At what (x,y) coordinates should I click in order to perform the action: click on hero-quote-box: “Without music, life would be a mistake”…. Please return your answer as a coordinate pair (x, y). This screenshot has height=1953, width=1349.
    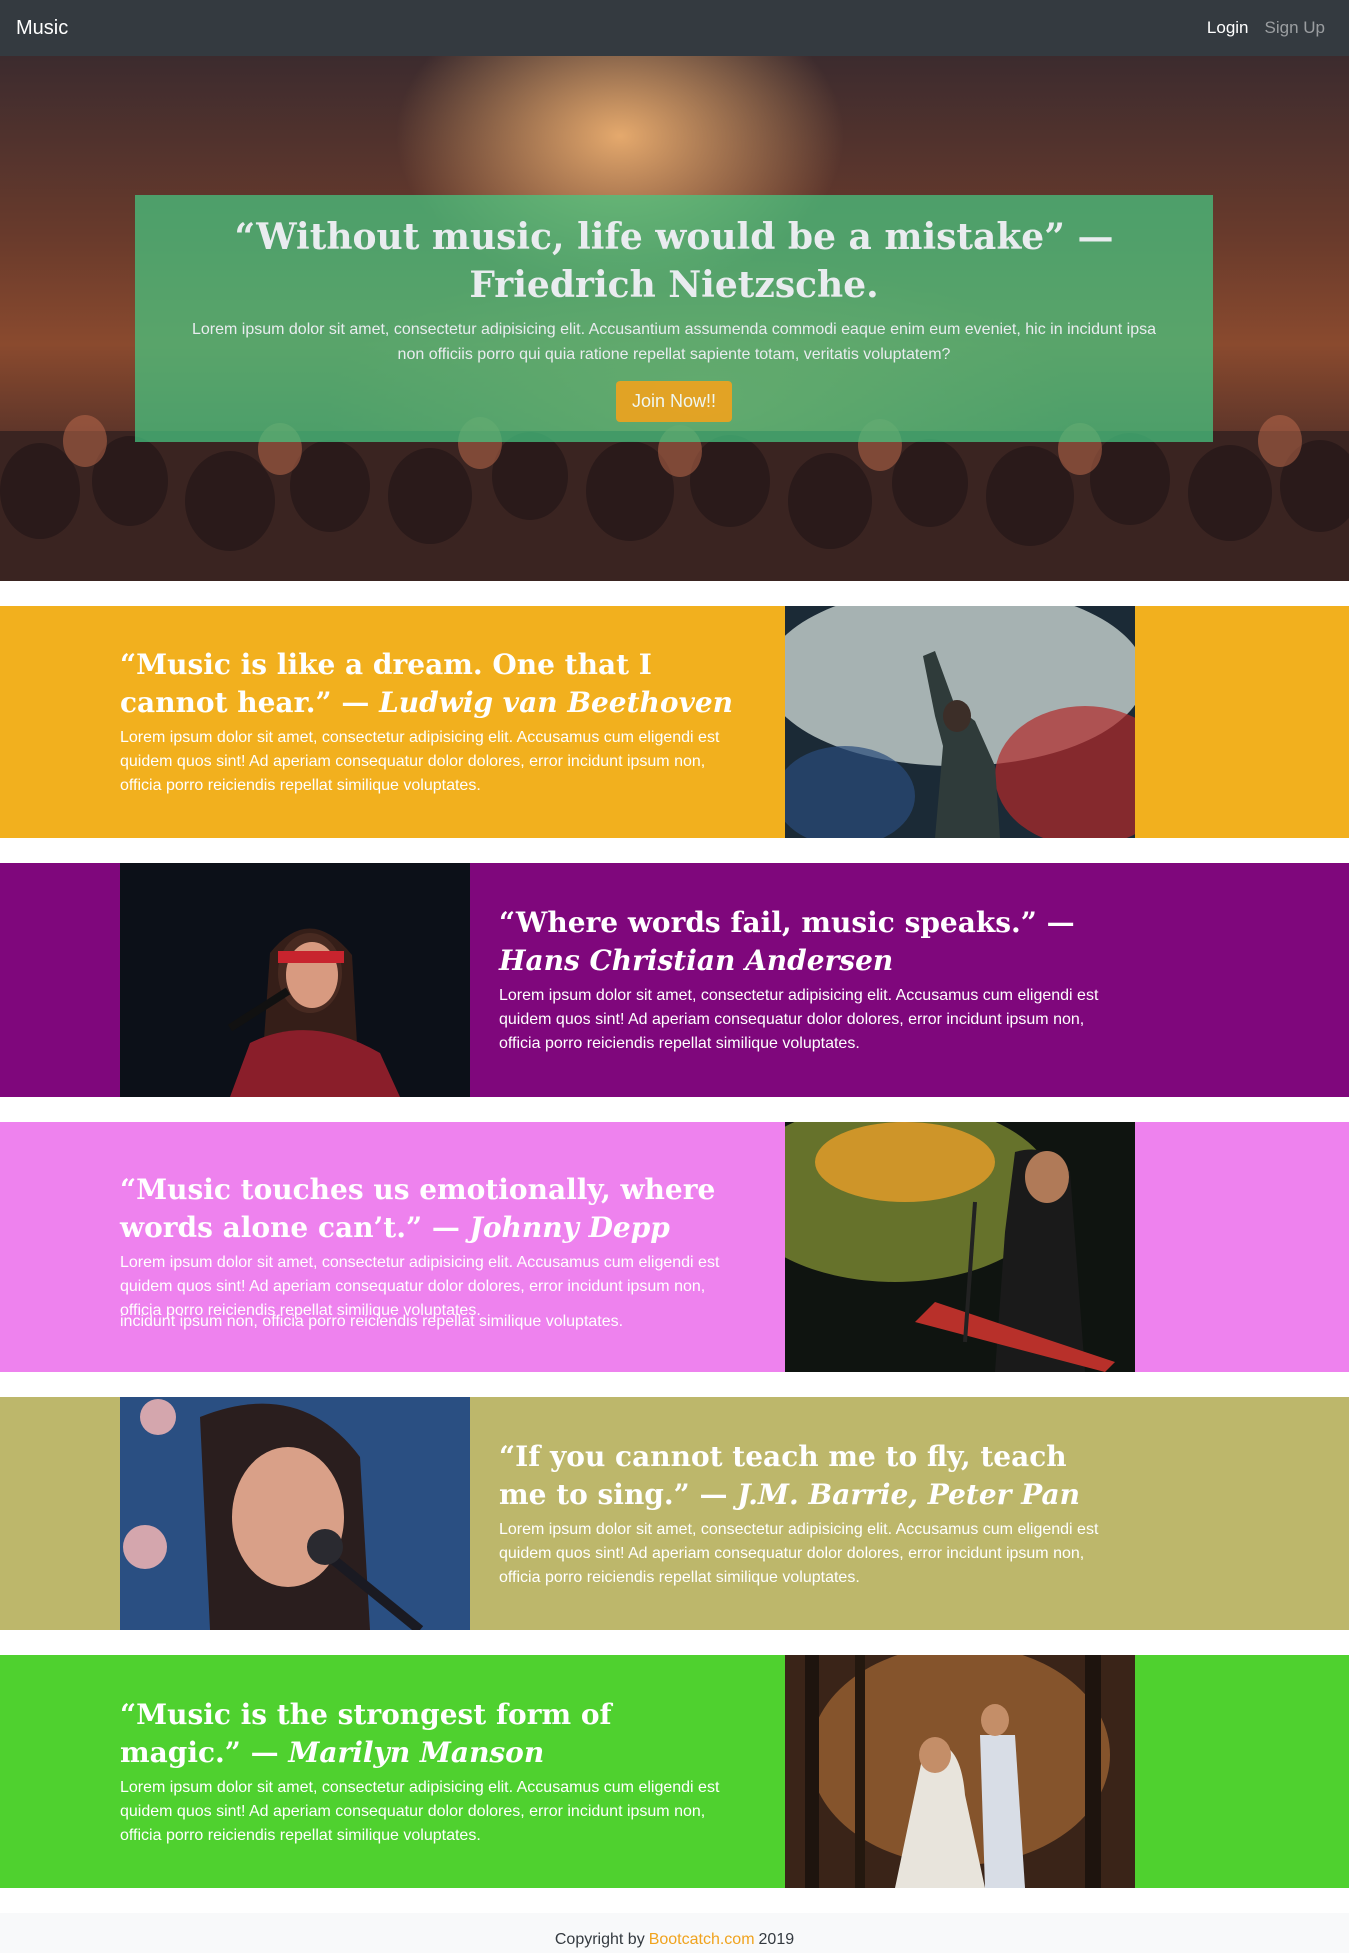
    Looking at the image, I should click on (674, 318).